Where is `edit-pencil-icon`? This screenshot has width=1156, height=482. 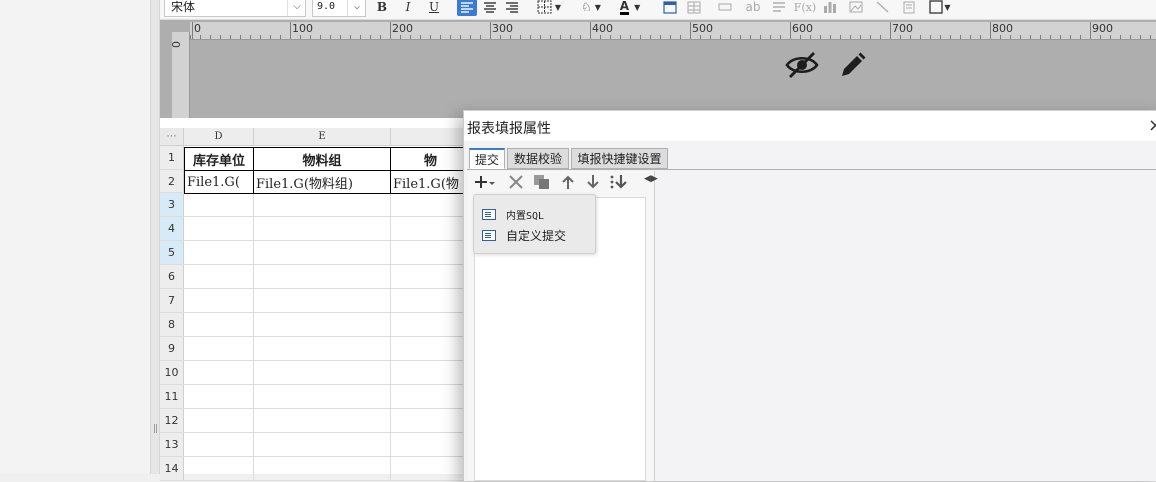 edit-pencil-icon is located at coordinates (852, 67).